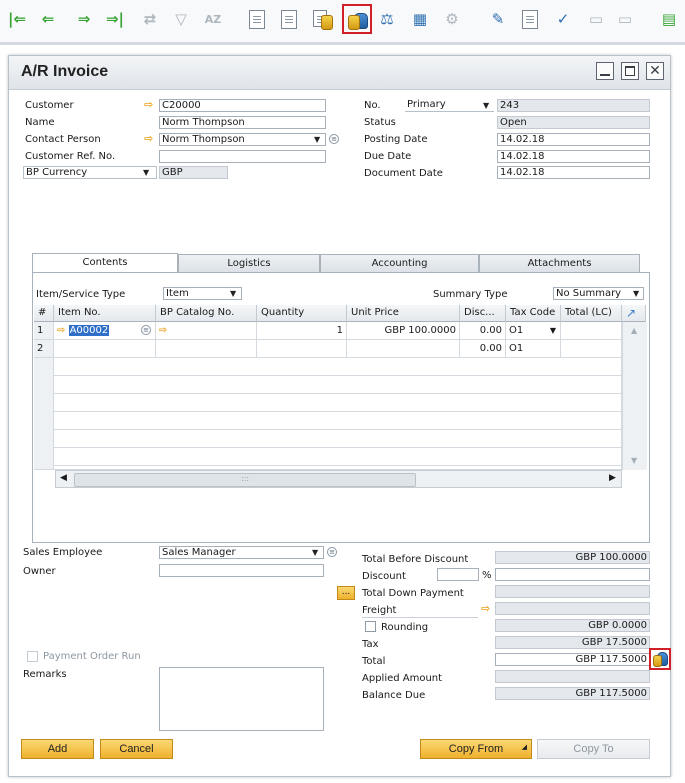 The height and width of the screenshot is (783, 685). Describe the element at coordinates (634, 460) in the screenshot. I see `scroll-down-icon: ▼` at that location.